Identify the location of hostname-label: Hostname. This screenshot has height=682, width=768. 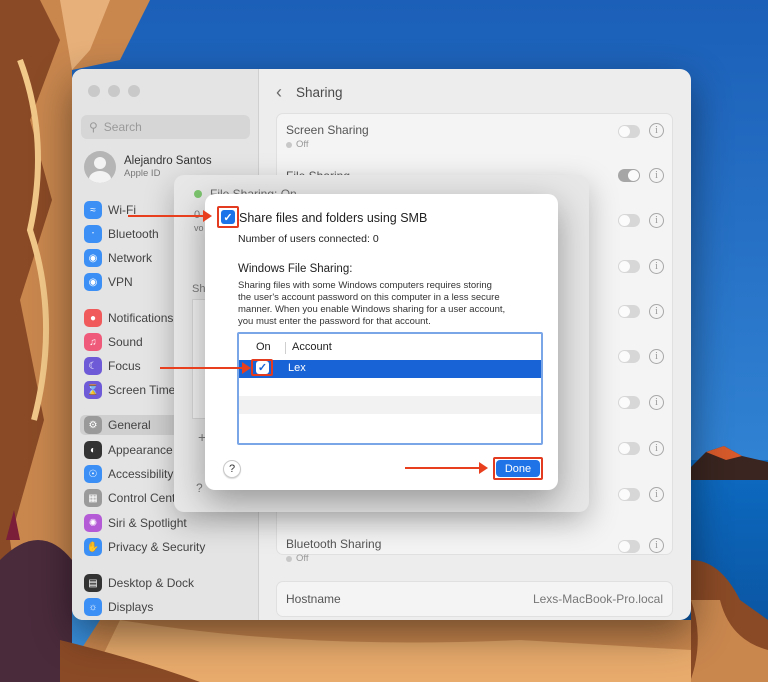
(313, 599).